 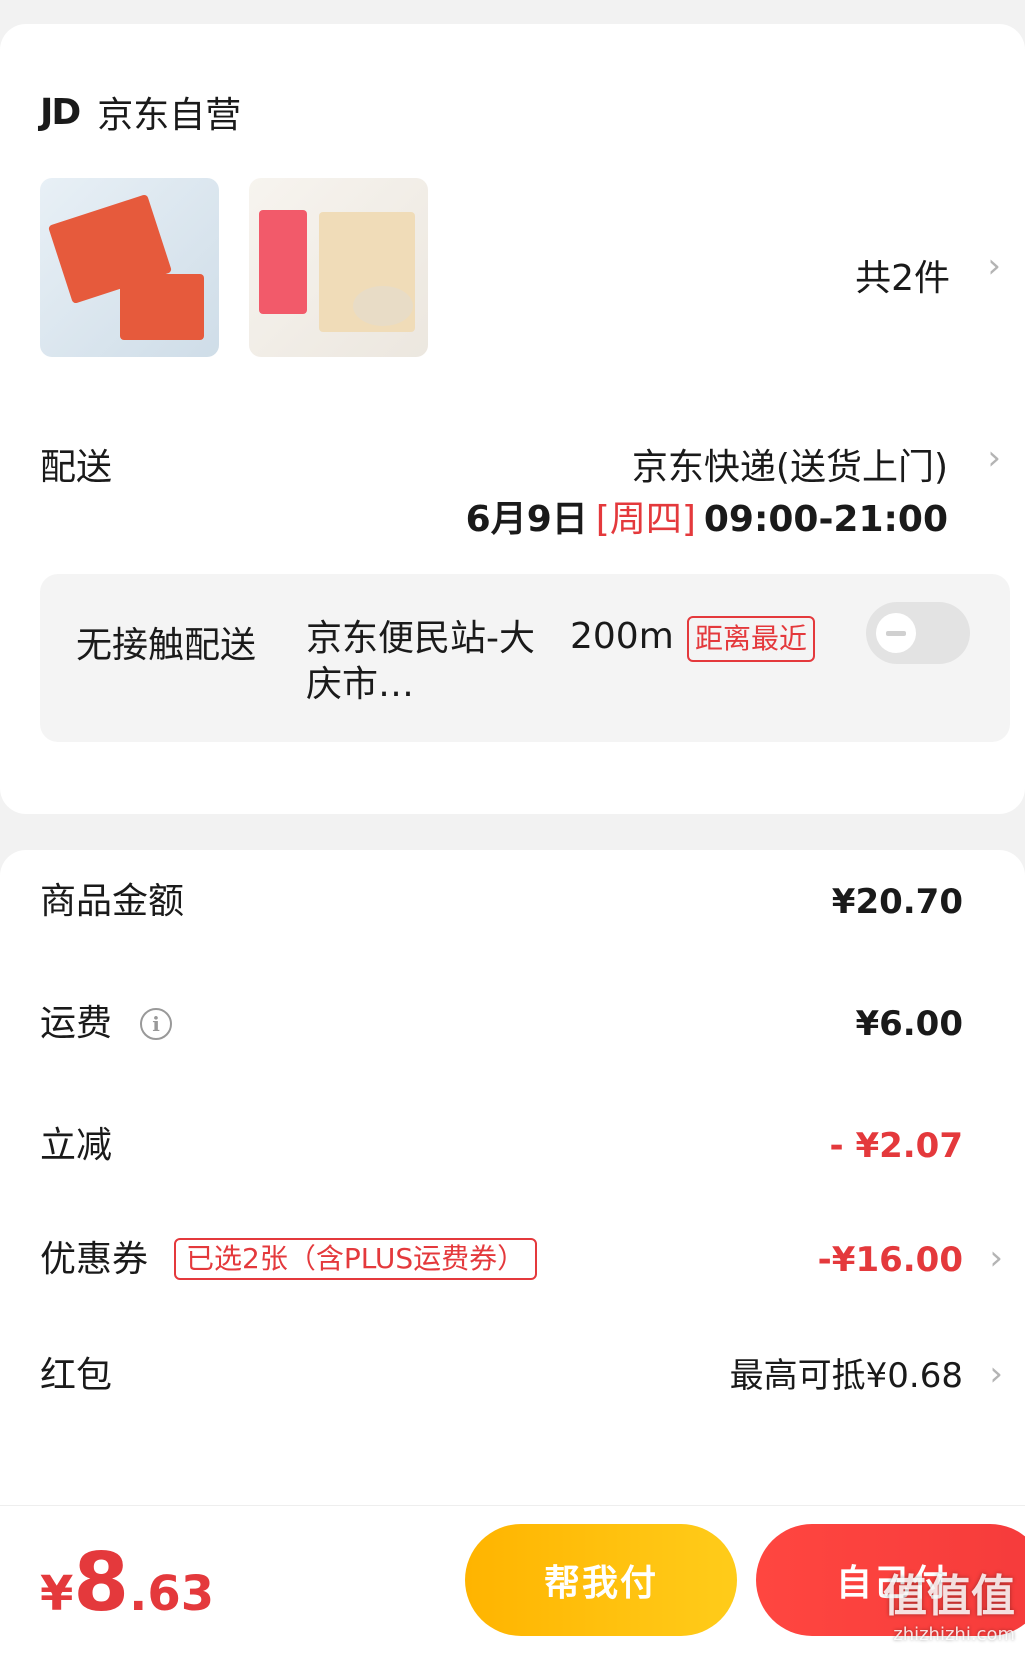 I want to click on redpacket-value: 最高可抵¥0.68, so click(x=846, y=1376).